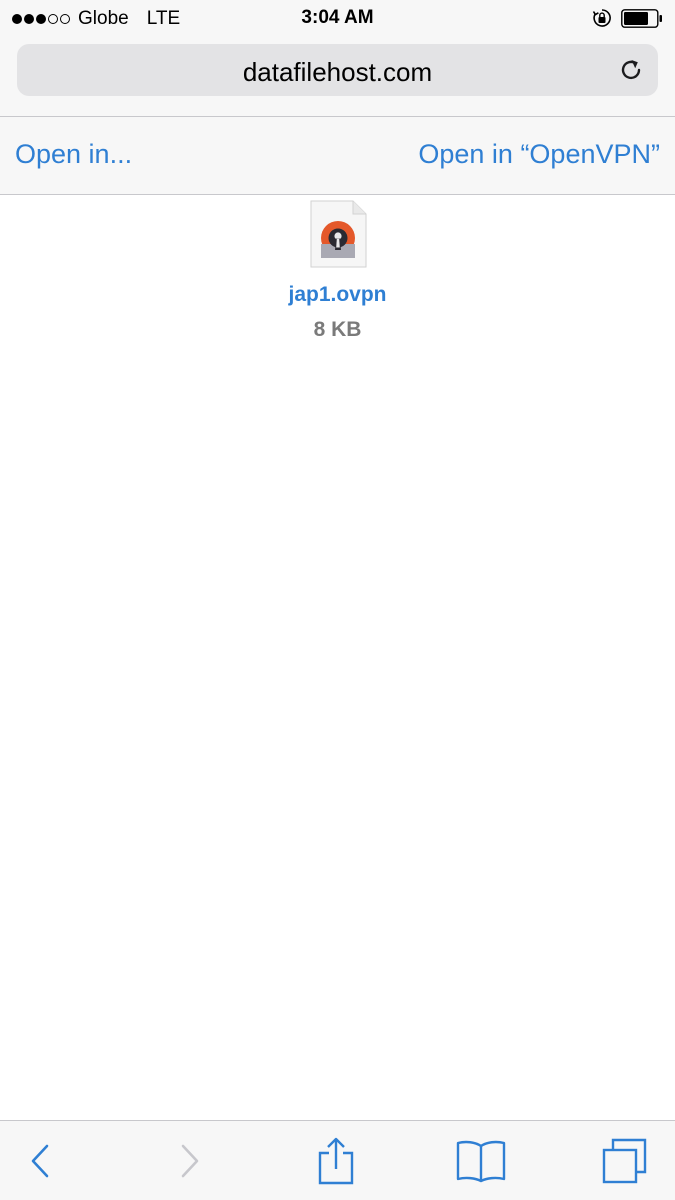  Describe the element at coordinates (539, 154) in the screenshot. I see `open-in-openvpn-button: Open in “OpenVPN”` at that location.